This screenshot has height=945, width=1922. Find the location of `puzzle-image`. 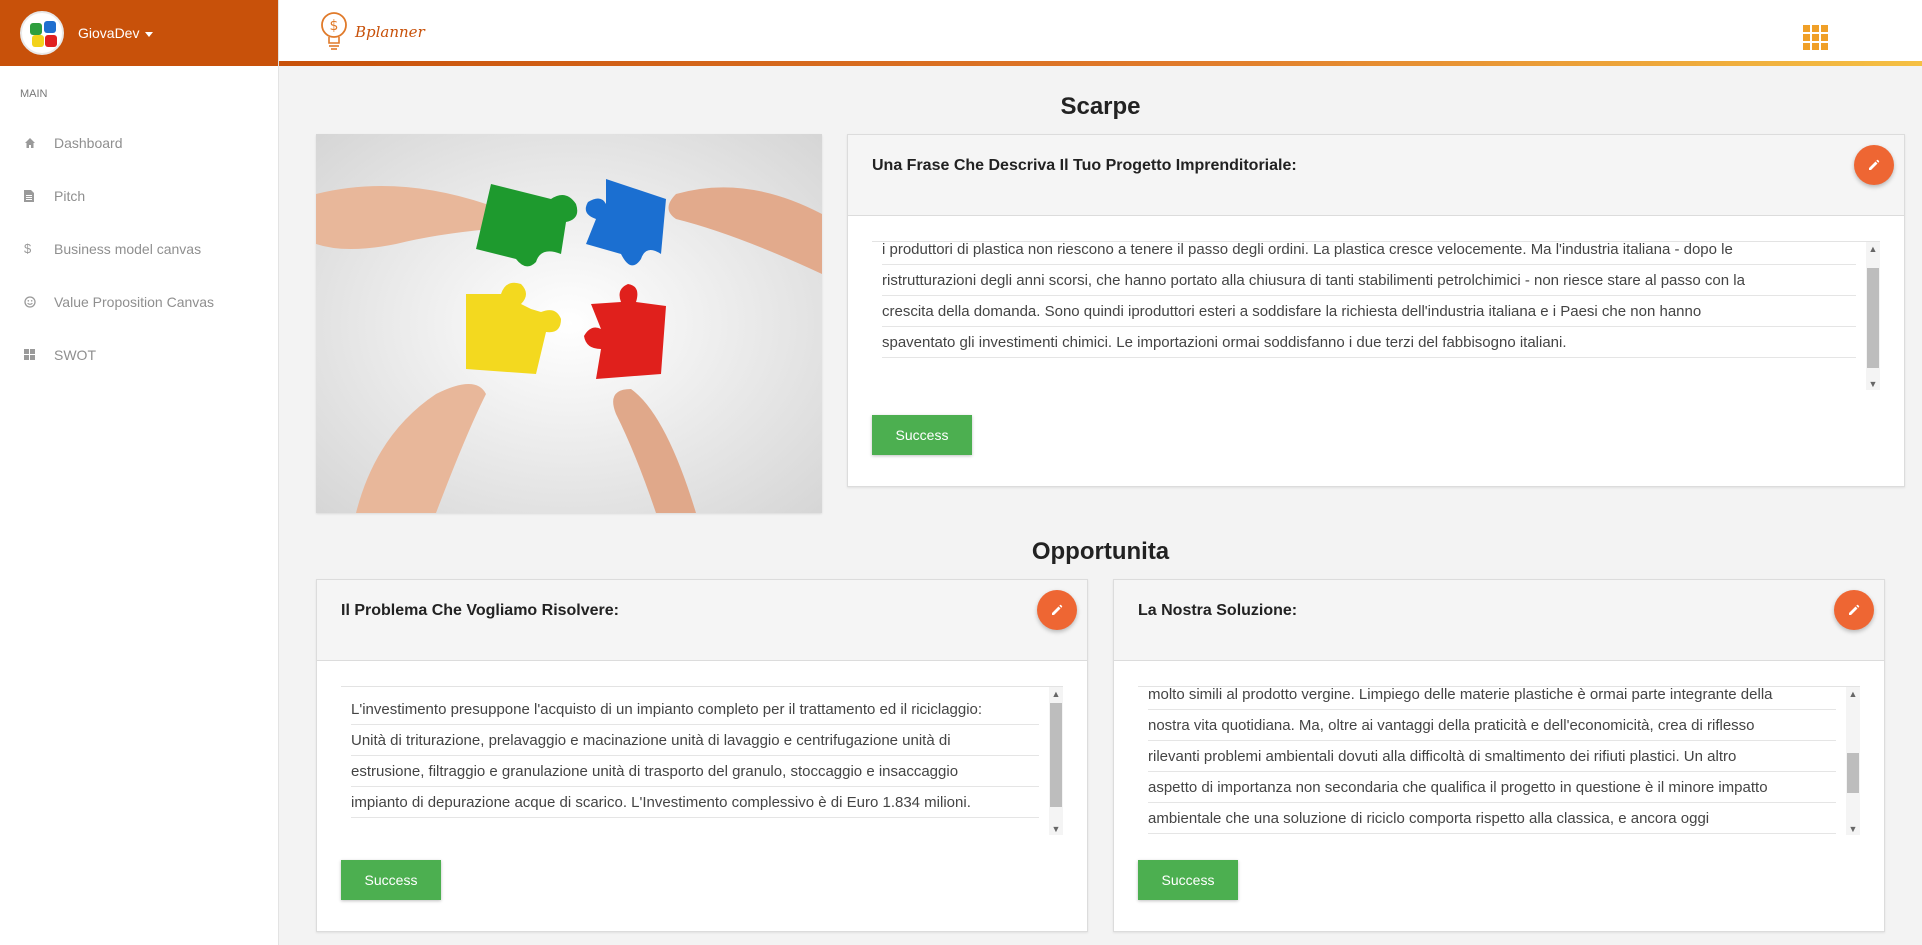

puzzle-image is located at coordinates (569, 323).